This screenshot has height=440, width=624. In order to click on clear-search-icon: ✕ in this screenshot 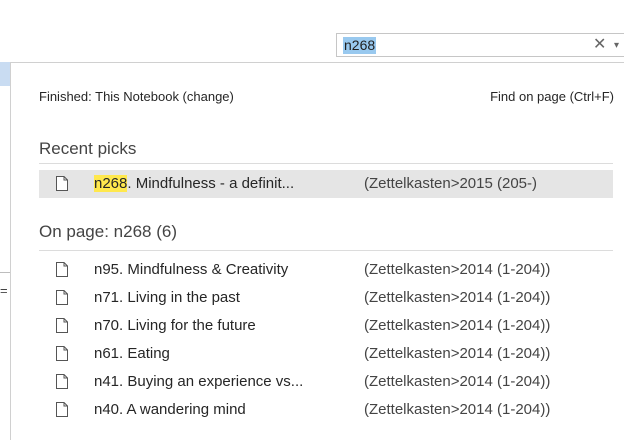, I will do `click(599, 45)`.